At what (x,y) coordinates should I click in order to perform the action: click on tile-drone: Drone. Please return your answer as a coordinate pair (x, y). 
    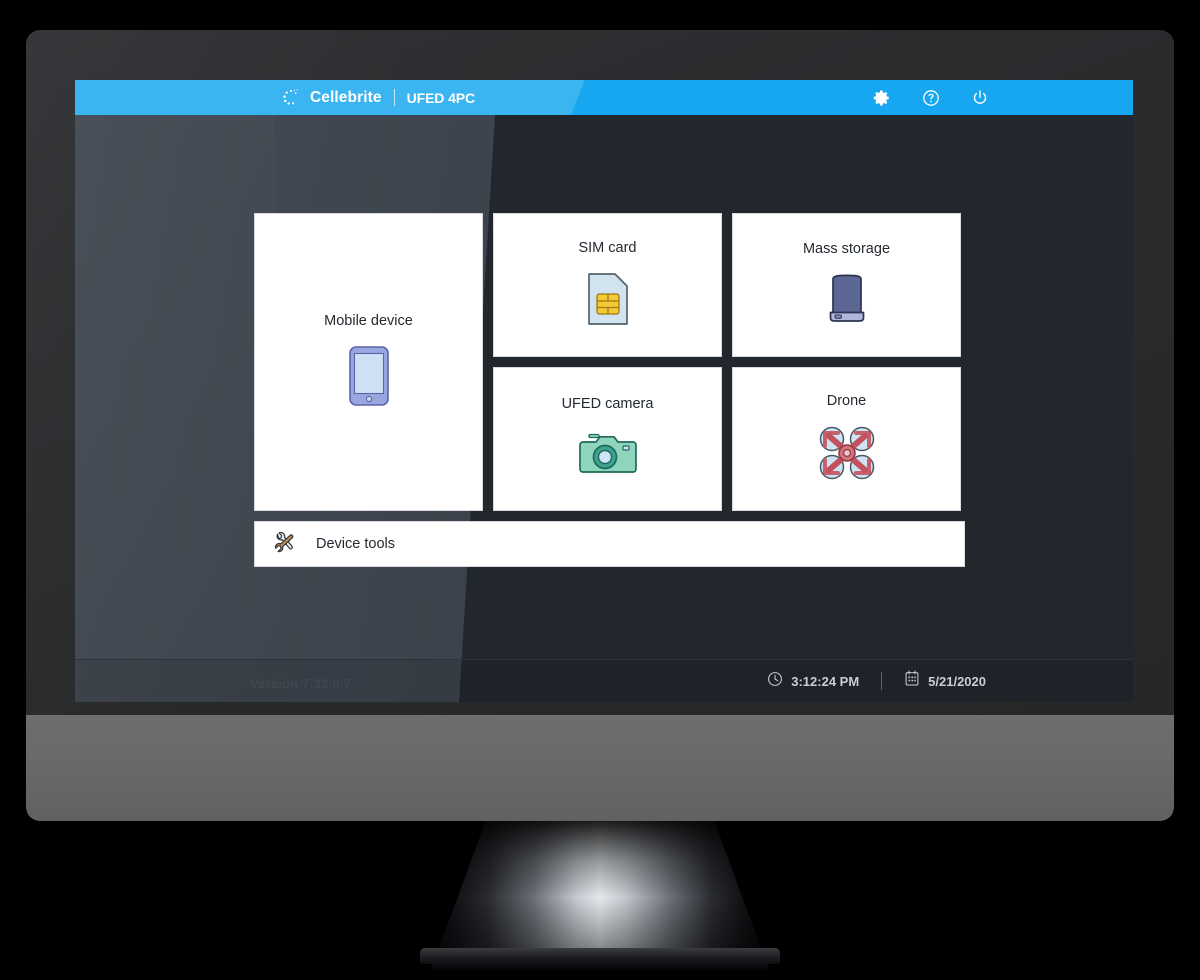
    Looking at the image, I should click on (846, 439).